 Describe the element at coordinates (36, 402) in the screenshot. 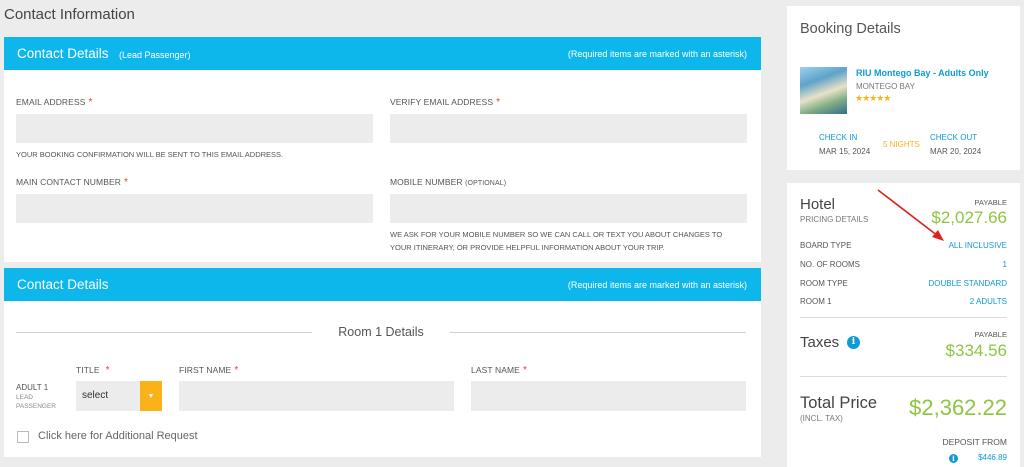

I see `lead-passenger-label: LEAD PASSENGER` at that location.